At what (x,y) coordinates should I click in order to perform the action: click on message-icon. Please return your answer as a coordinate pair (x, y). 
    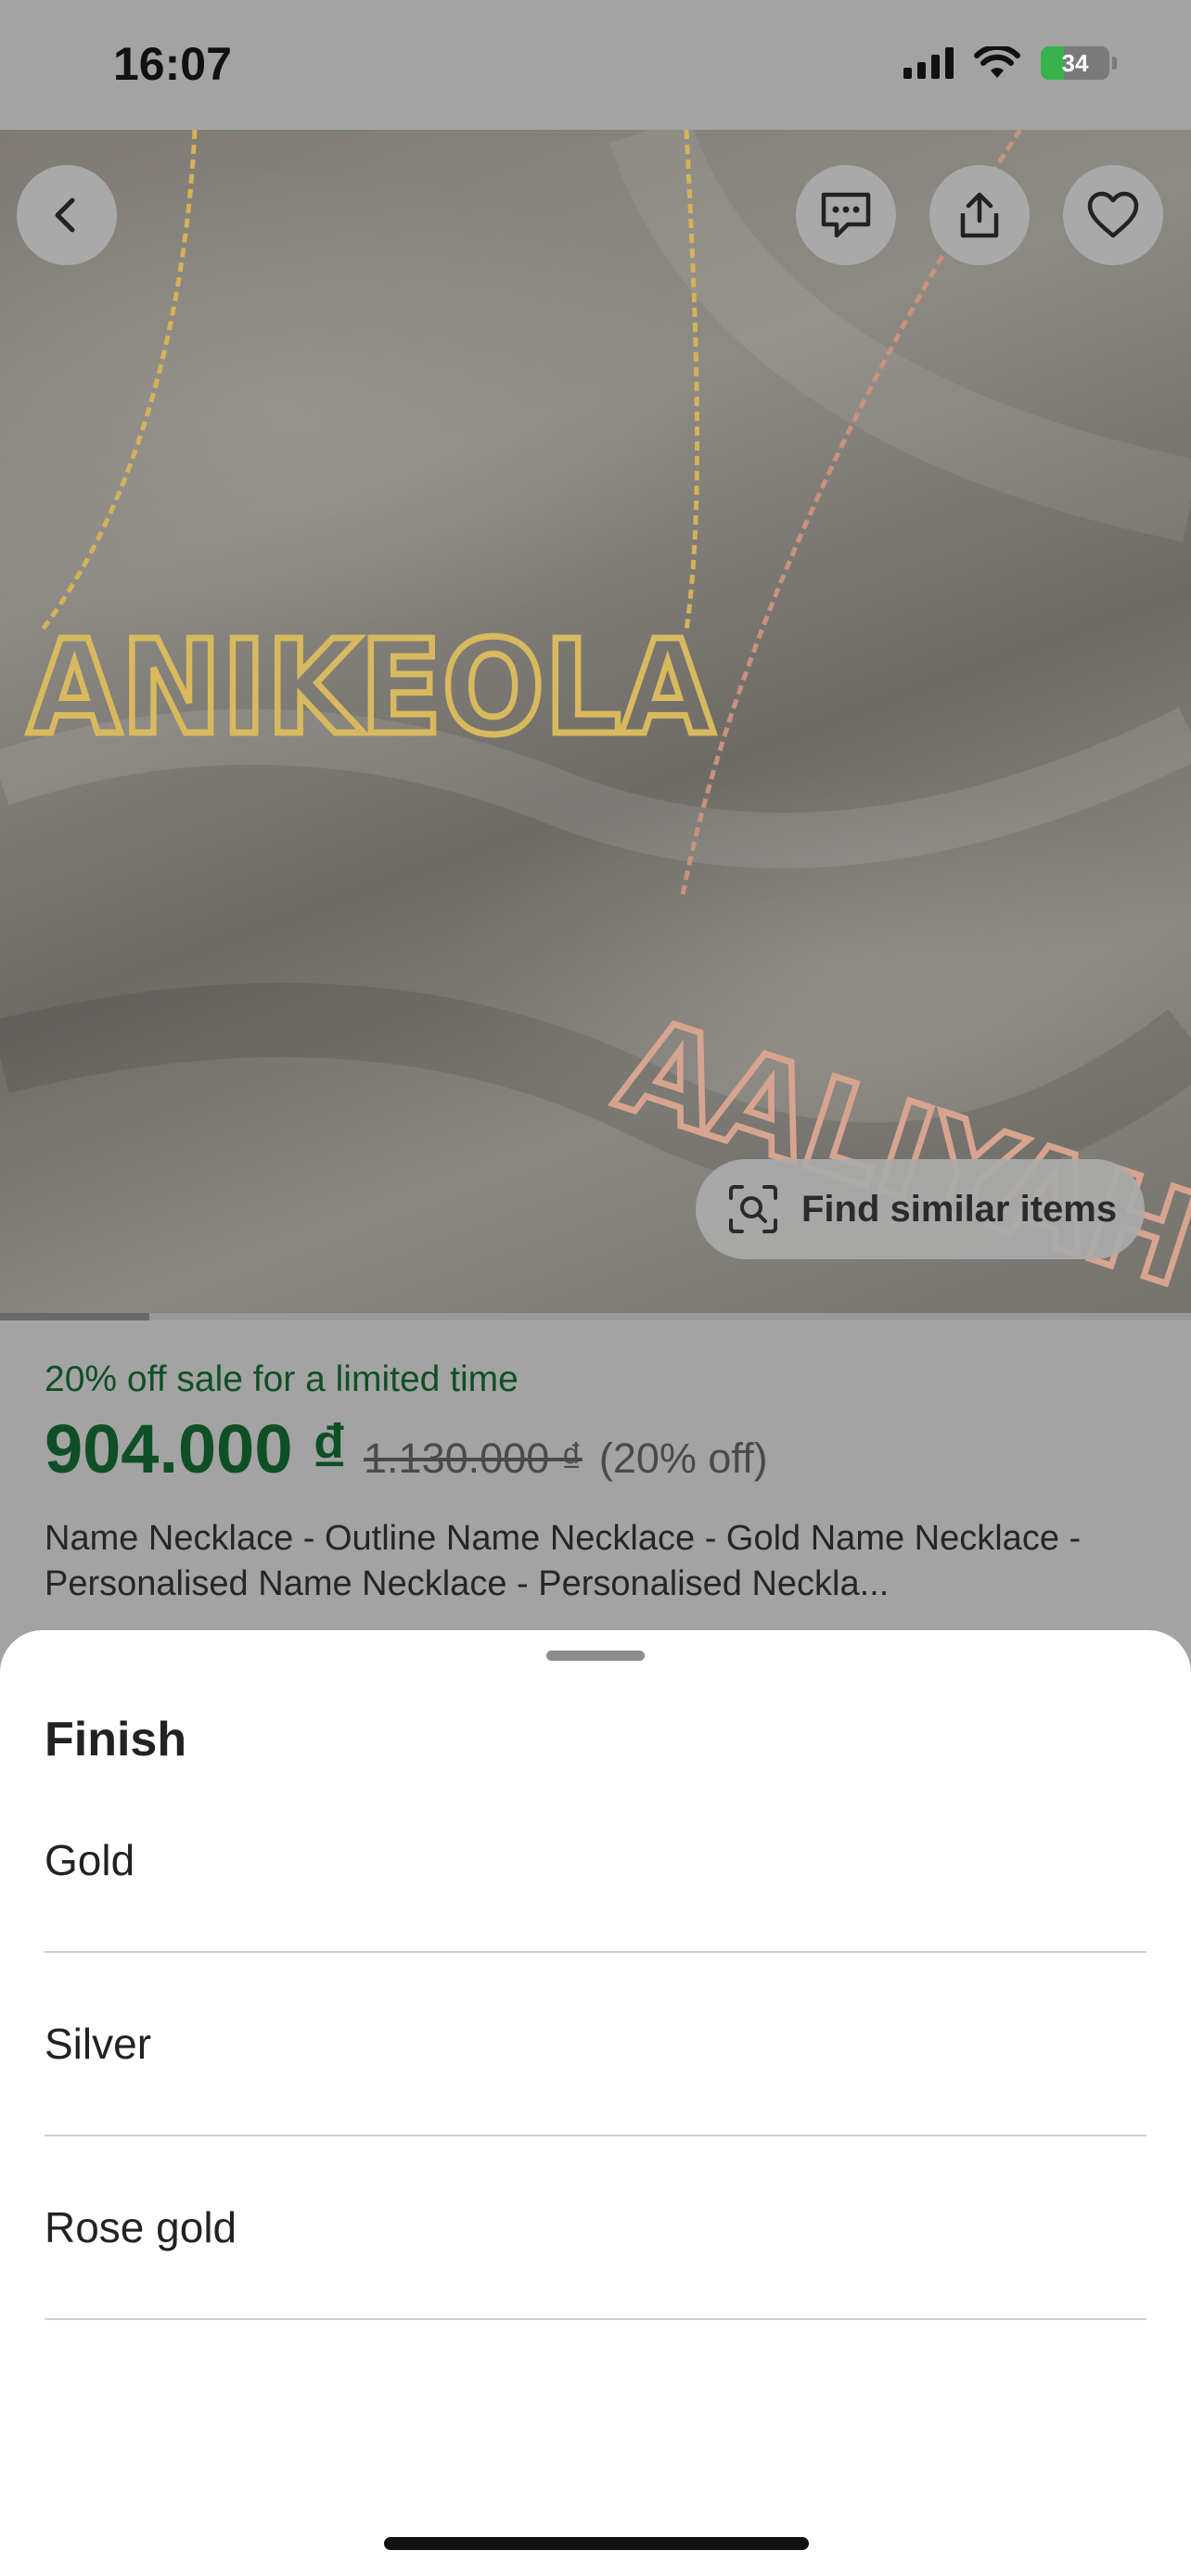
    Looking at the image, I should click on (846, 215).